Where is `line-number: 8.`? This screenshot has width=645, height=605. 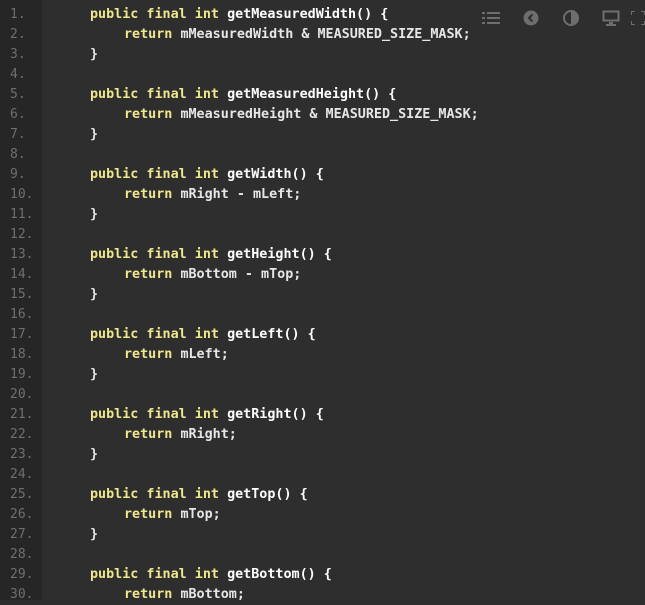 line-number: 8. is located at coordinates (18, 154).